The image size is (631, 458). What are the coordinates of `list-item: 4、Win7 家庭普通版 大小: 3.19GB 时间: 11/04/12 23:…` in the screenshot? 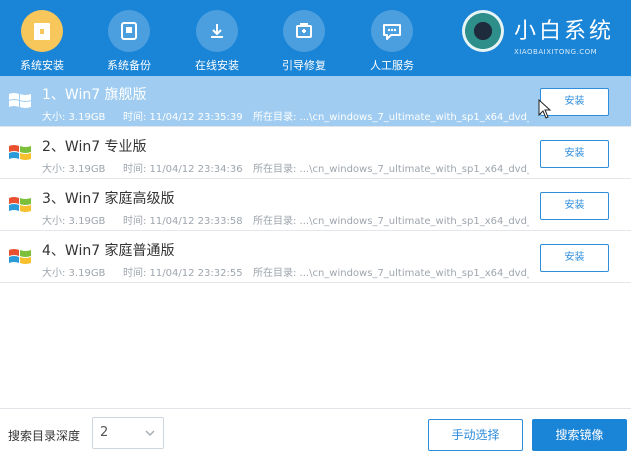 It's located at (315, 257).